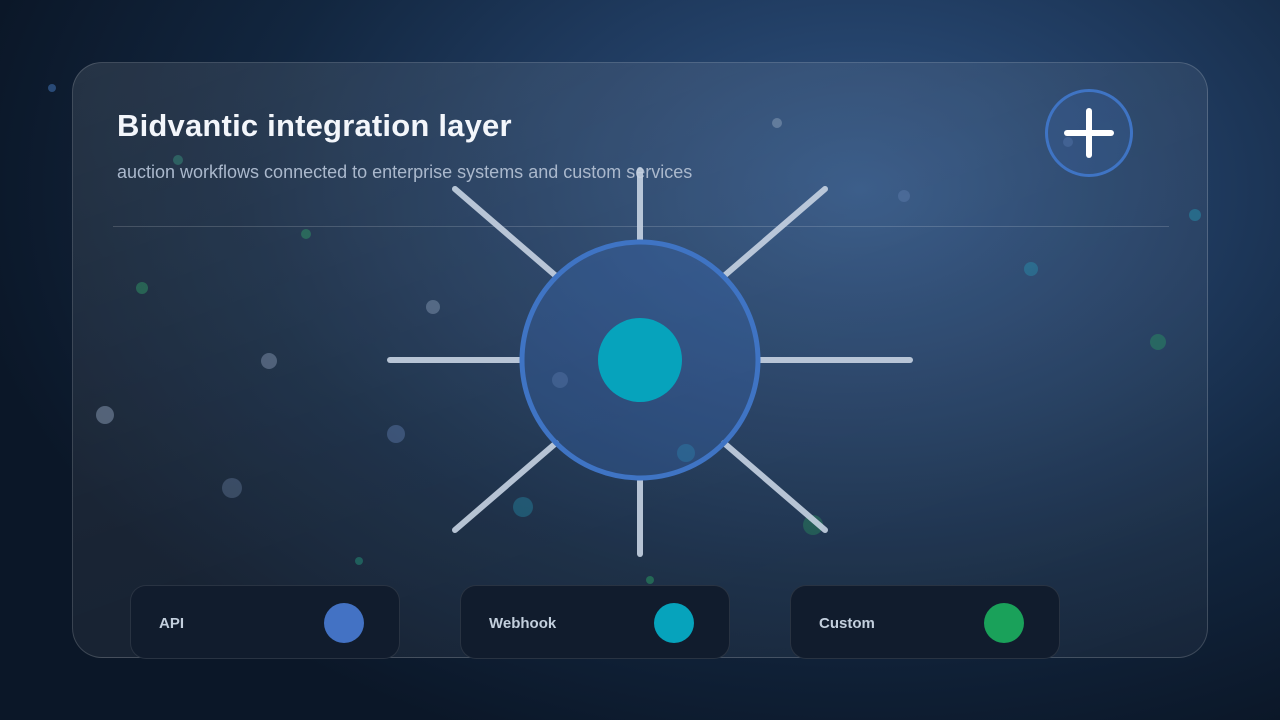 This screenshot has height=720, width=1280. I want to click on spoke-southeast, so click(774, 486).